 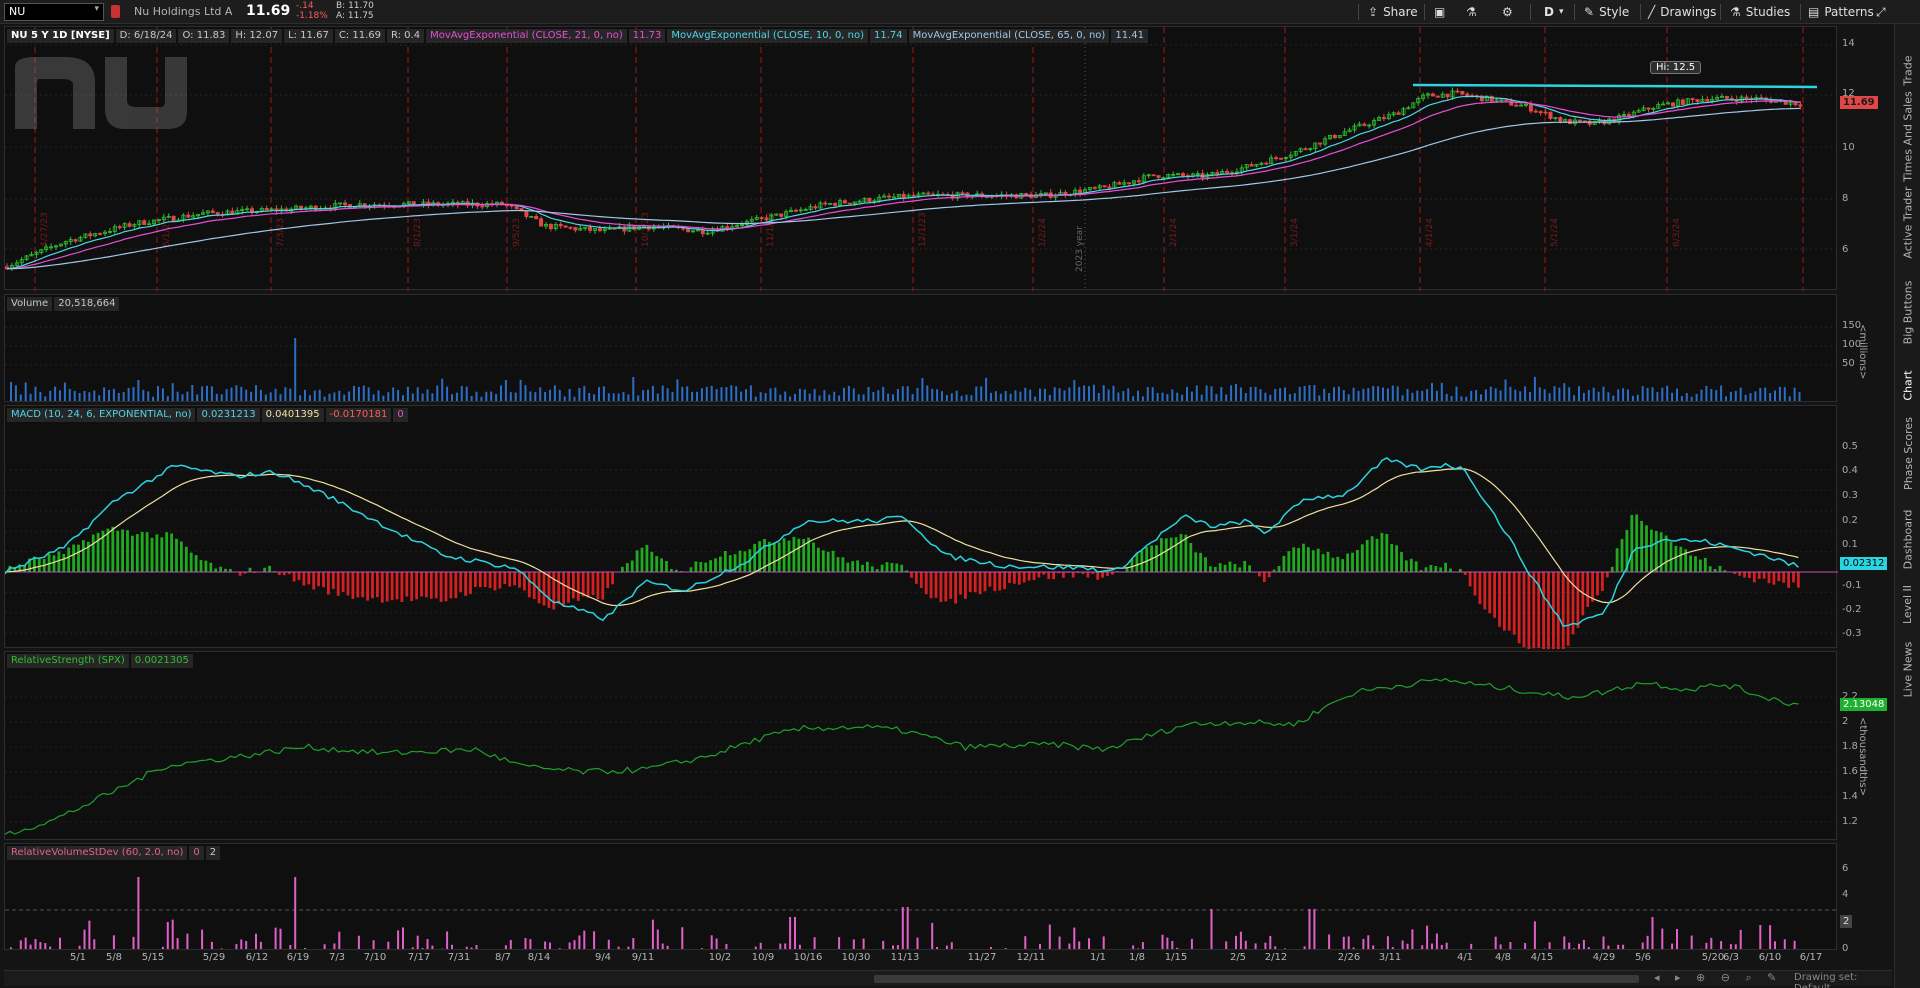 I want to click on flag-icon, so click(x=115, y=11).